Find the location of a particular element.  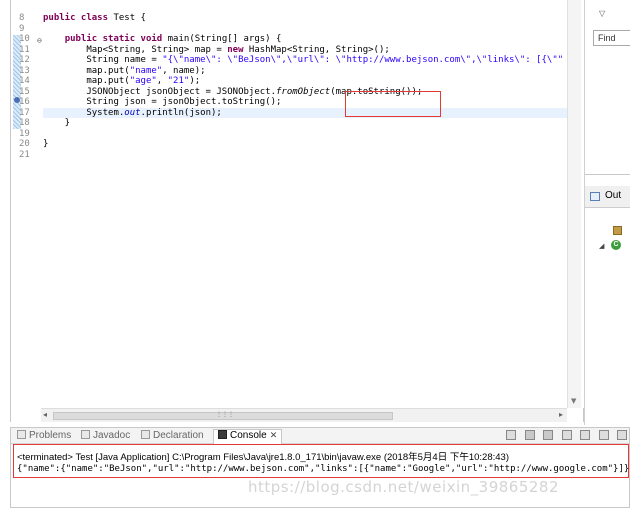

line-number: 16 is located at coordinates (24, 102).